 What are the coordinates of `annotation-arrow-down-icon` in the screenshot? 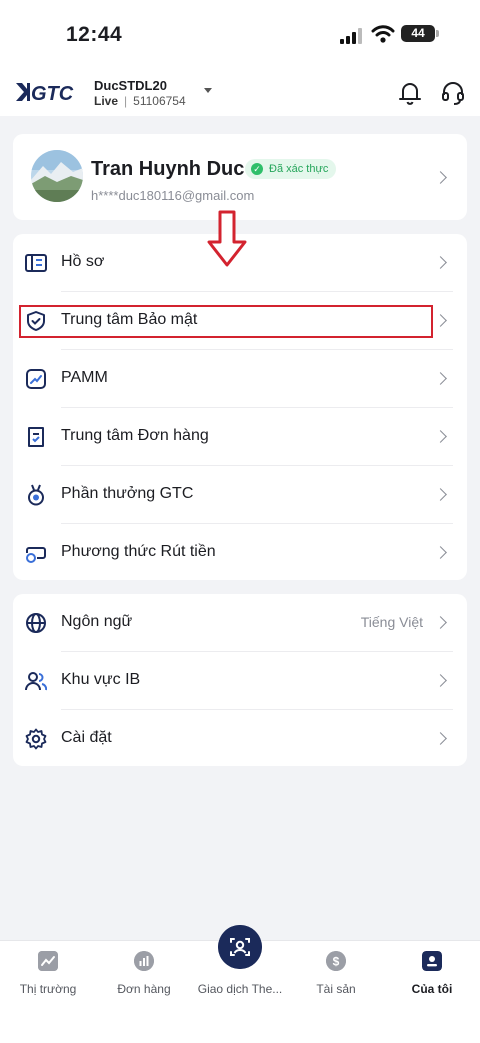 It's located at (227, 238).